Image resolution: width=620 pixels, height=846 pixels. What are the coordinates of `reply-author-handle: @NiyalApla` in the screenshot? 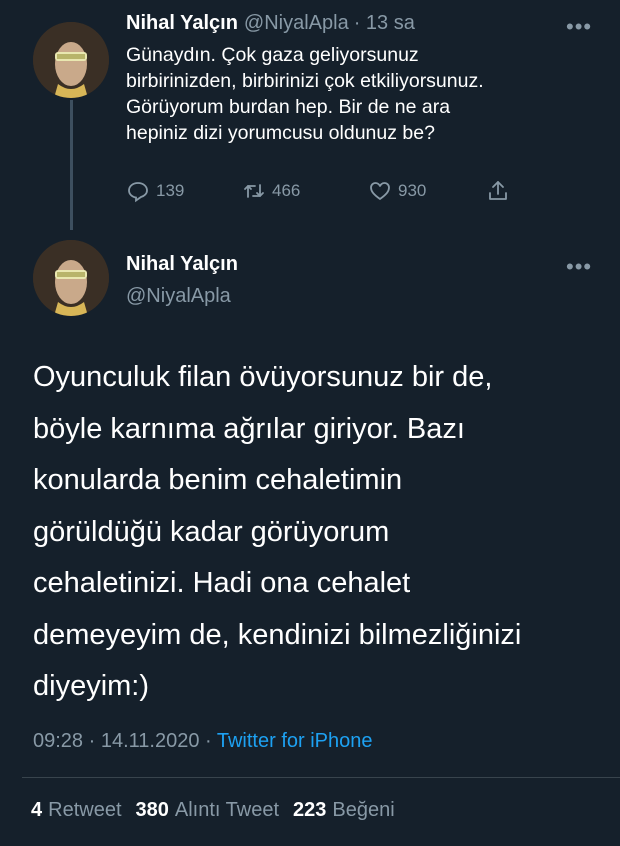 It's located at (296, 23).